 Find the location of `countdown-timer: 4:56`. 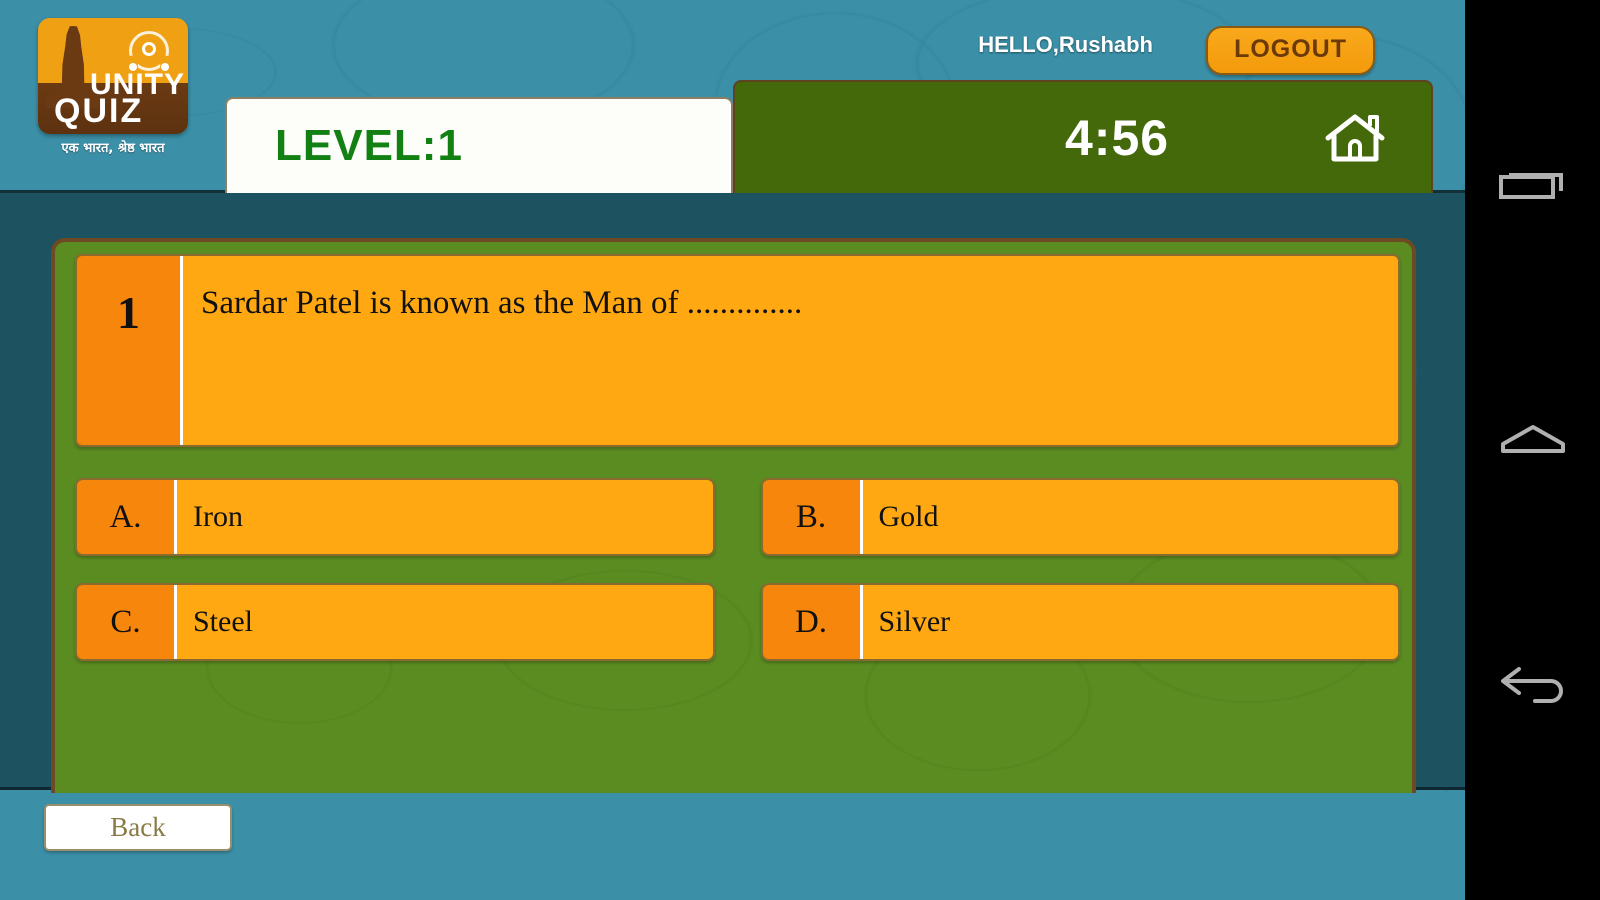

countdown-timer: 4:56 is located at coordinates (1117, 137).